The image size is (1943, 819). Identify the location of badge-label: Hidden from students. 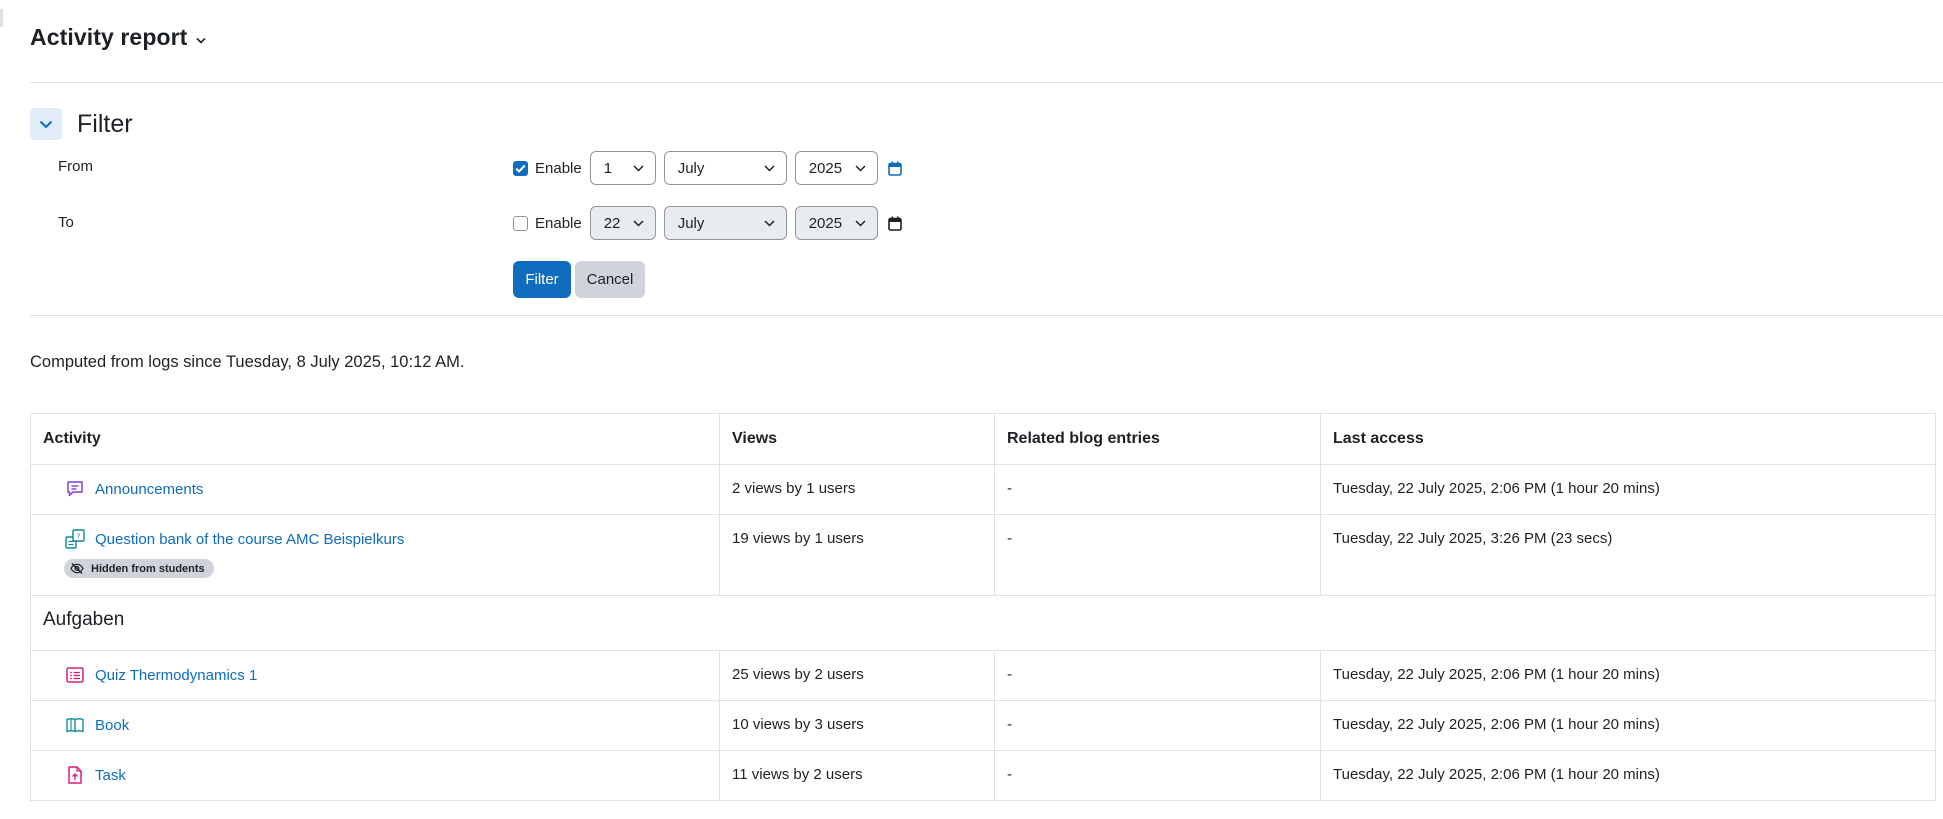
(148, 568).